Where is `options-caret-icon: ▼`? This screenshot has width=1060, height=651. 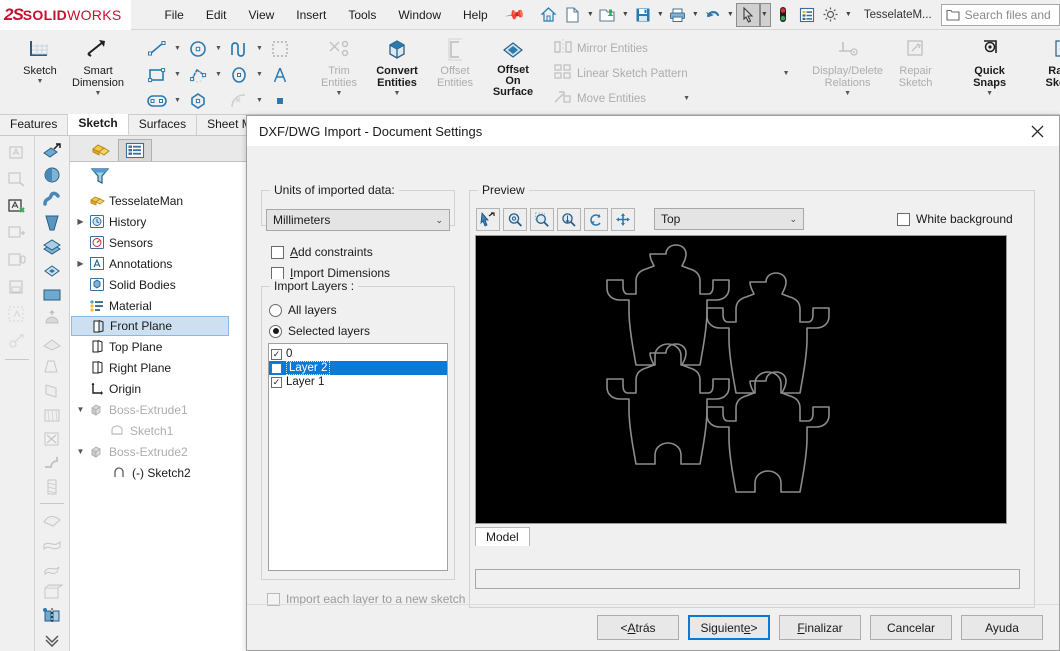 options-caret-icon: ▼ is located at coordinates (848, 14).